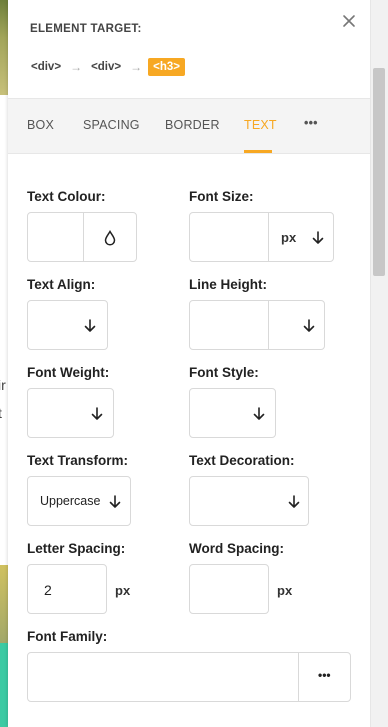 Image resolution: width=388 pixels, height=727 pixels. What do you see at coordinates (4, 363) in the screenshot?
I see `background-page: ir t` at bounding box center [4, 363].